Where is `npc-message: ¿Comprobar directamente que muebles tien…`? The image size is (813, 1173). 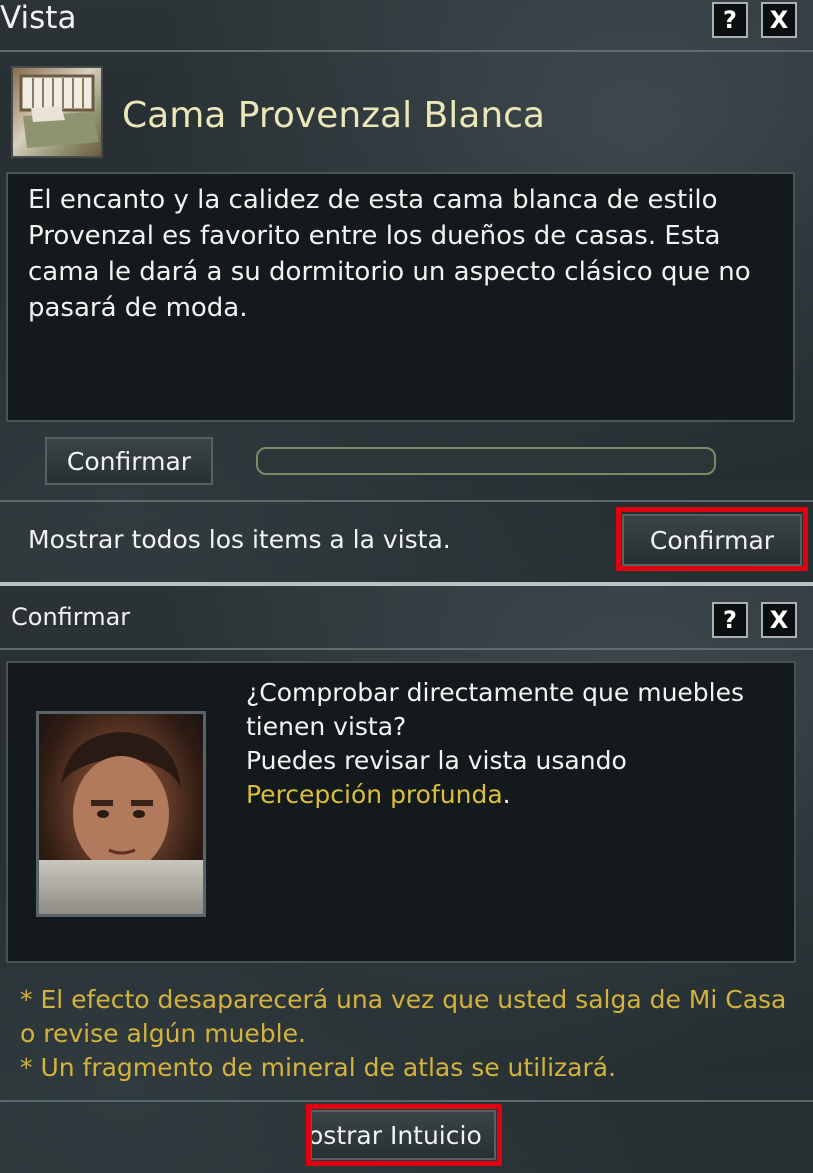
npc-message: ¿Comprobar directamente que muebles tien… is located at coordinates (516, 744).